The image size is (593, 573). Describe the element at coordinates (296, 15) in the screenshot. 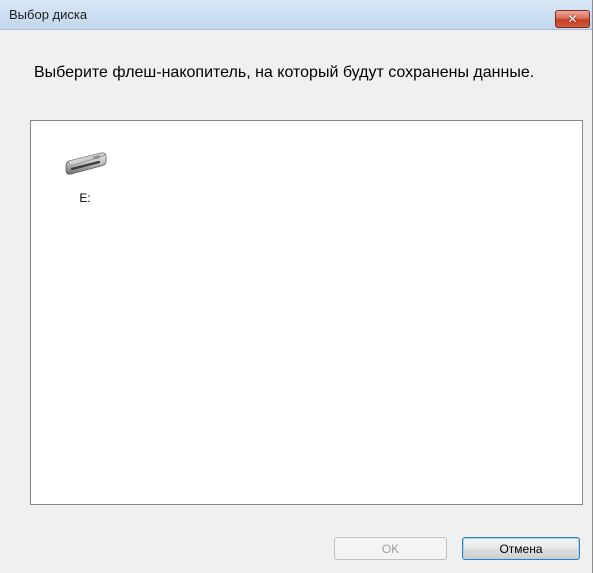

I see `title-bar: Выбор диска ✕` at that location.